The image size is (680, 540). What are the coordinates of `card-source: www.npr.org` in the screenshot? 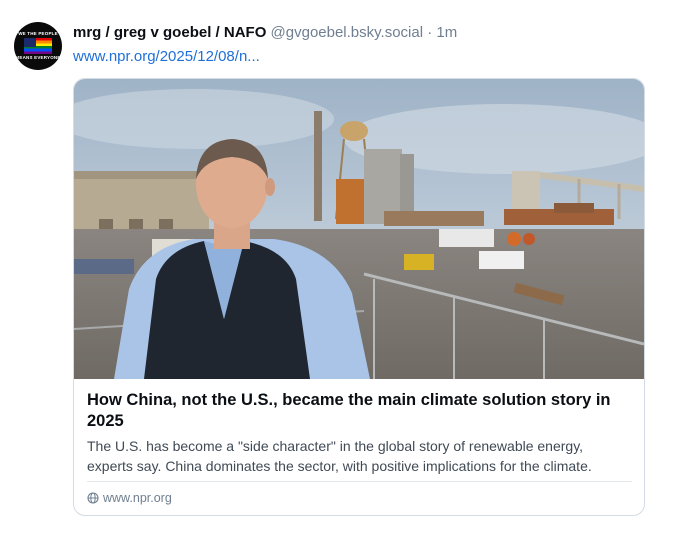 It's located at (129, 498).